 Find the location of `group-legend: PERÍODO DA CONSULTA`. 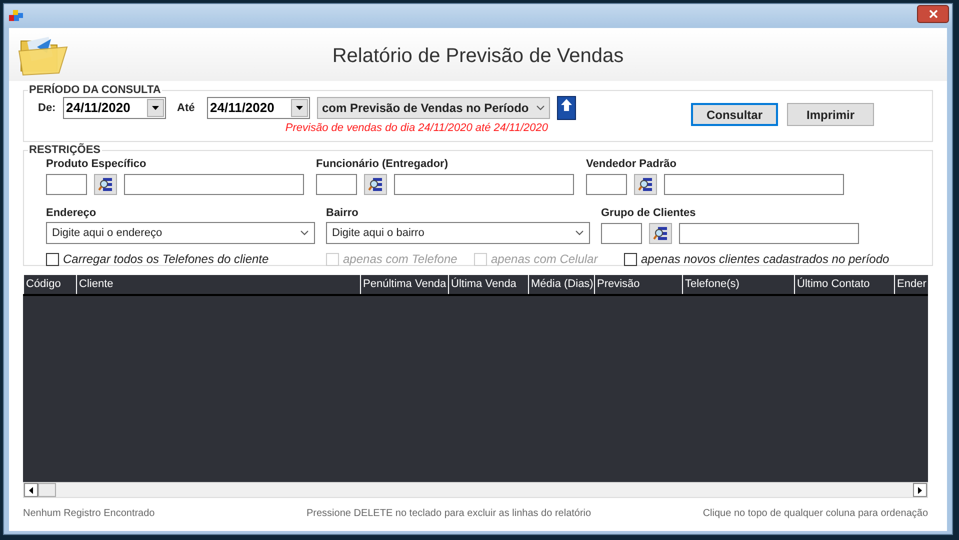

group-legend: PERÍODO DA CONSULTA is located at coordinates (95, 90).